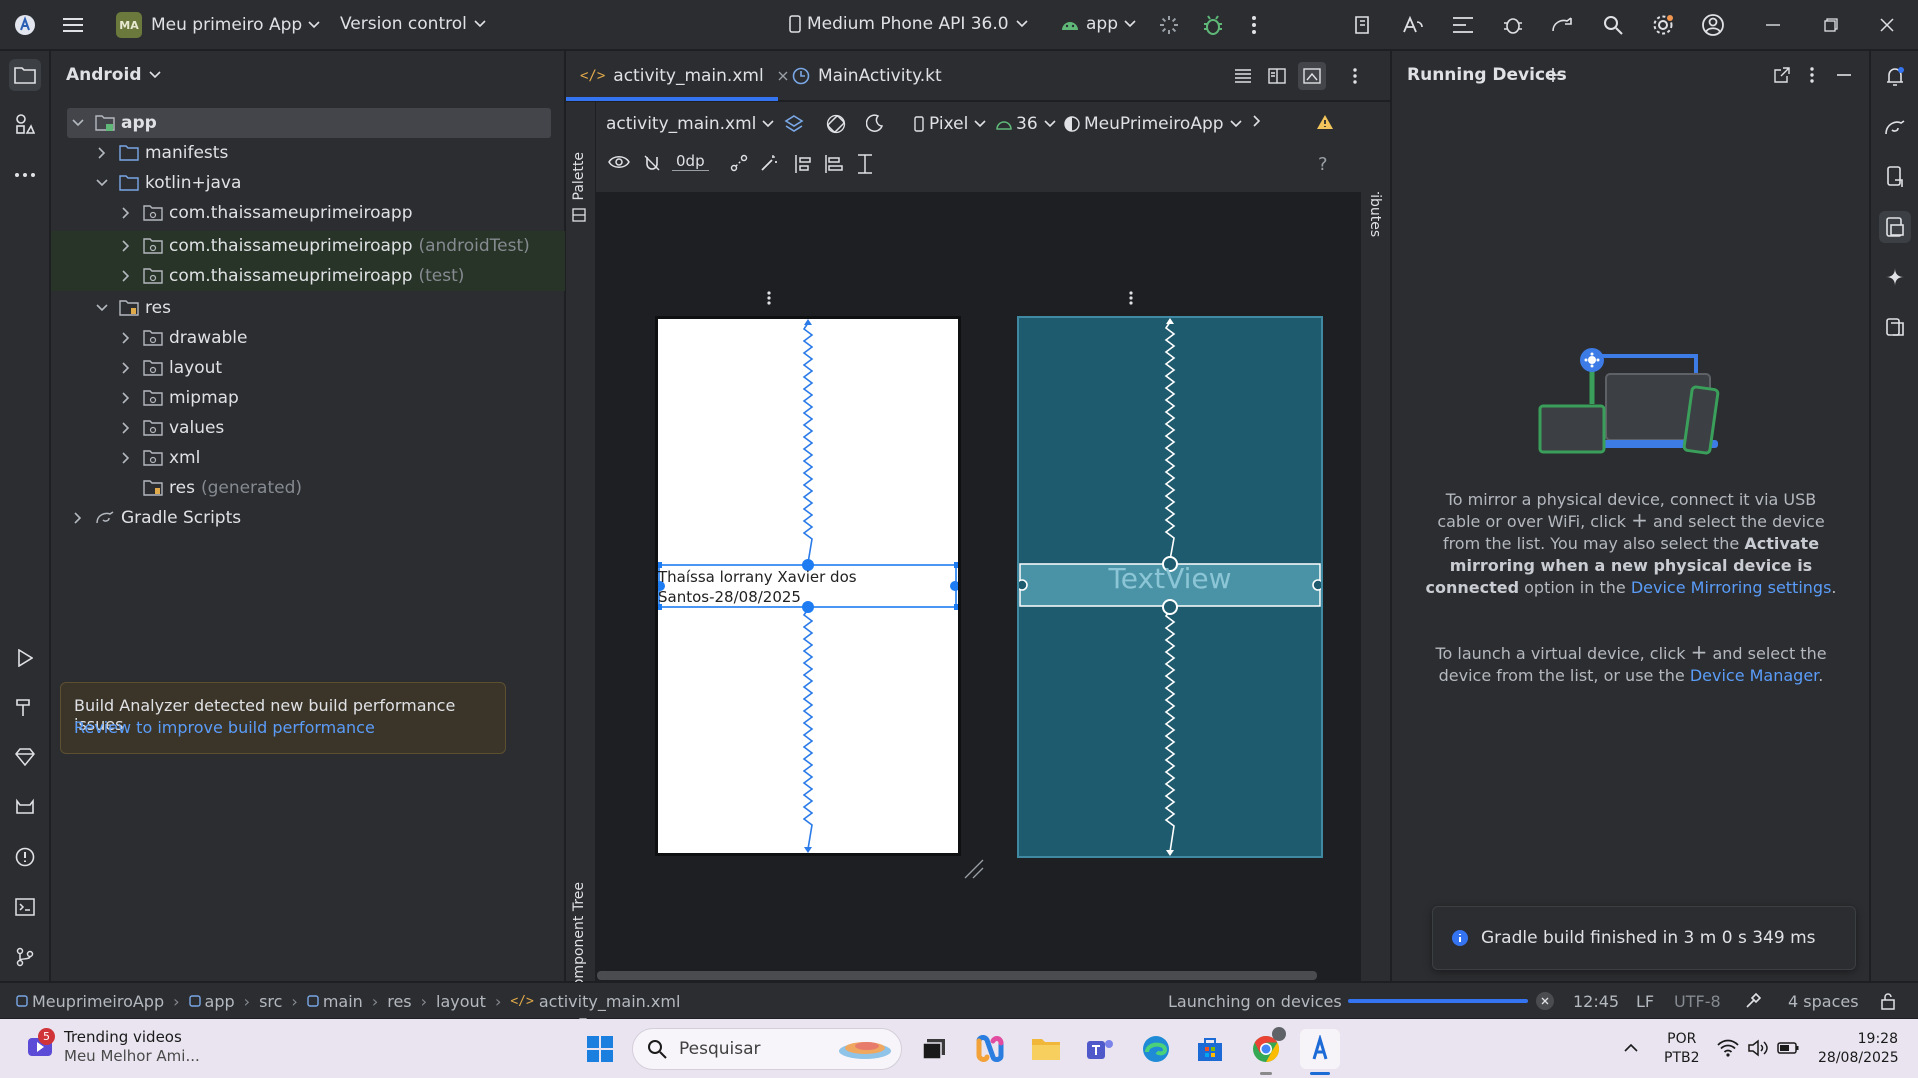 Image resolution: width=1918 pixels, height=1078 pixels. What do you see at coordinates (343, 1001) in the screenshot?
I see `breadcrumb-item: main` at bounding box center [343, 1001].